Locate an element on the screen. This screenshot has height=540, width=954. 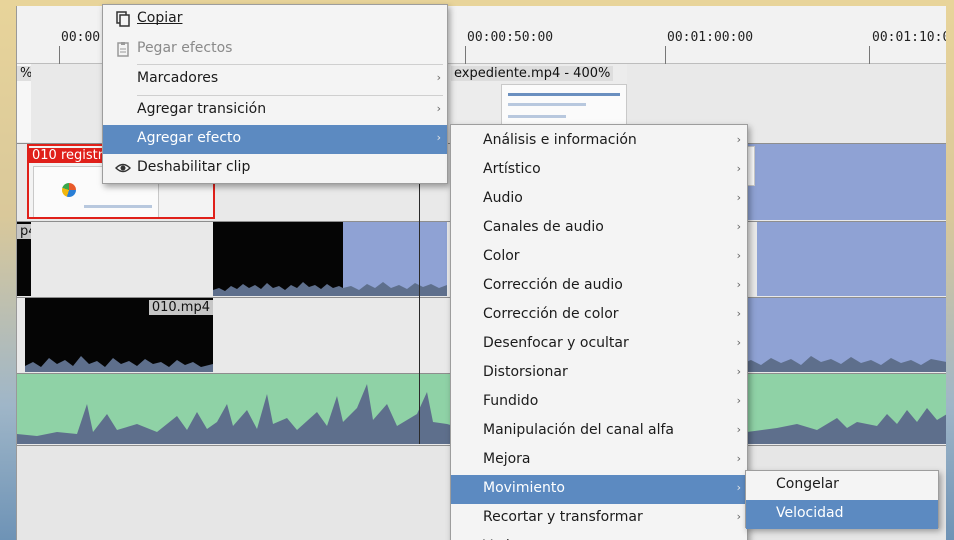
clip-label: 010 registr is located at coordinates (68, 155).